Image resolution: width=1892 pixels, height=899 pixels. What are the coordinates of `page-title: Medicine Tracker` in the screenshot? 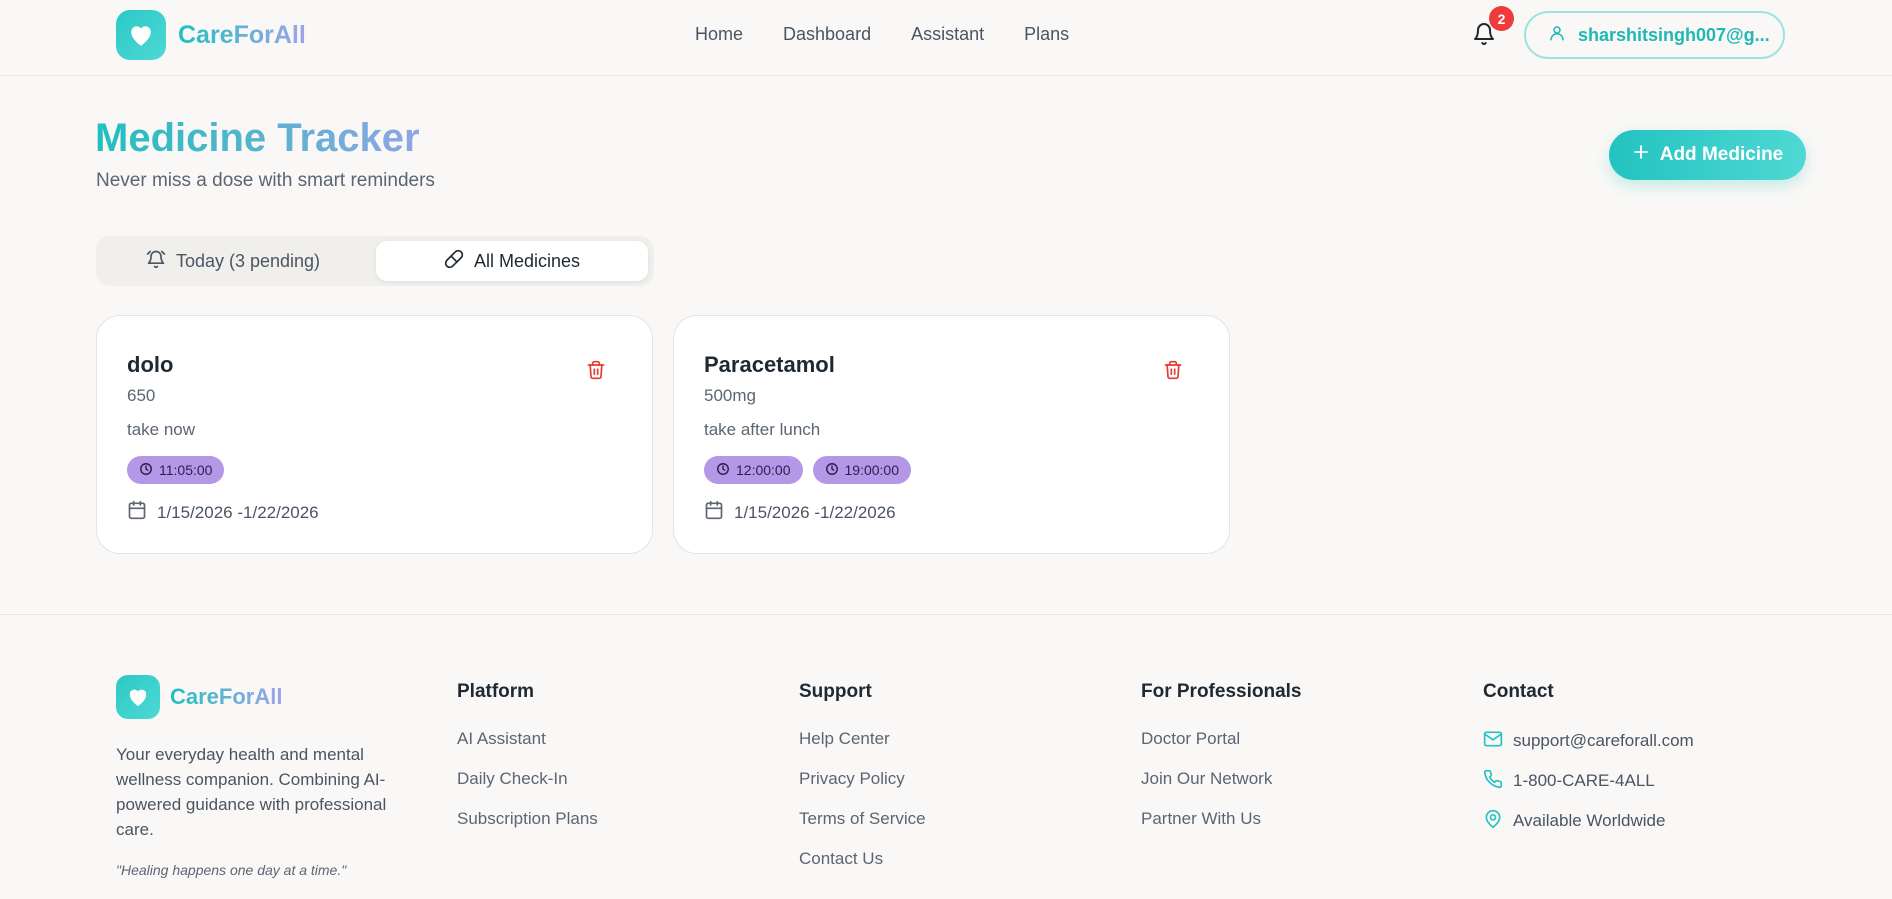 It's located at (257, 138).